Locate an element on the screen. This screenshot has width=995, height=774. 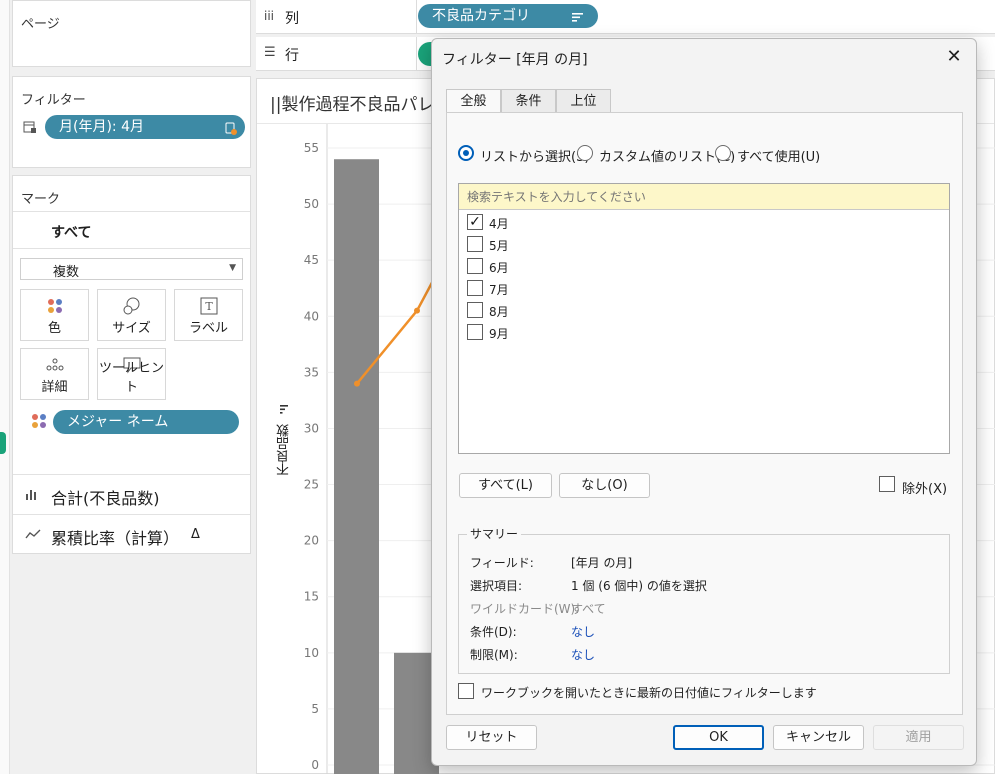
bar is located at coordinates (356, 466).